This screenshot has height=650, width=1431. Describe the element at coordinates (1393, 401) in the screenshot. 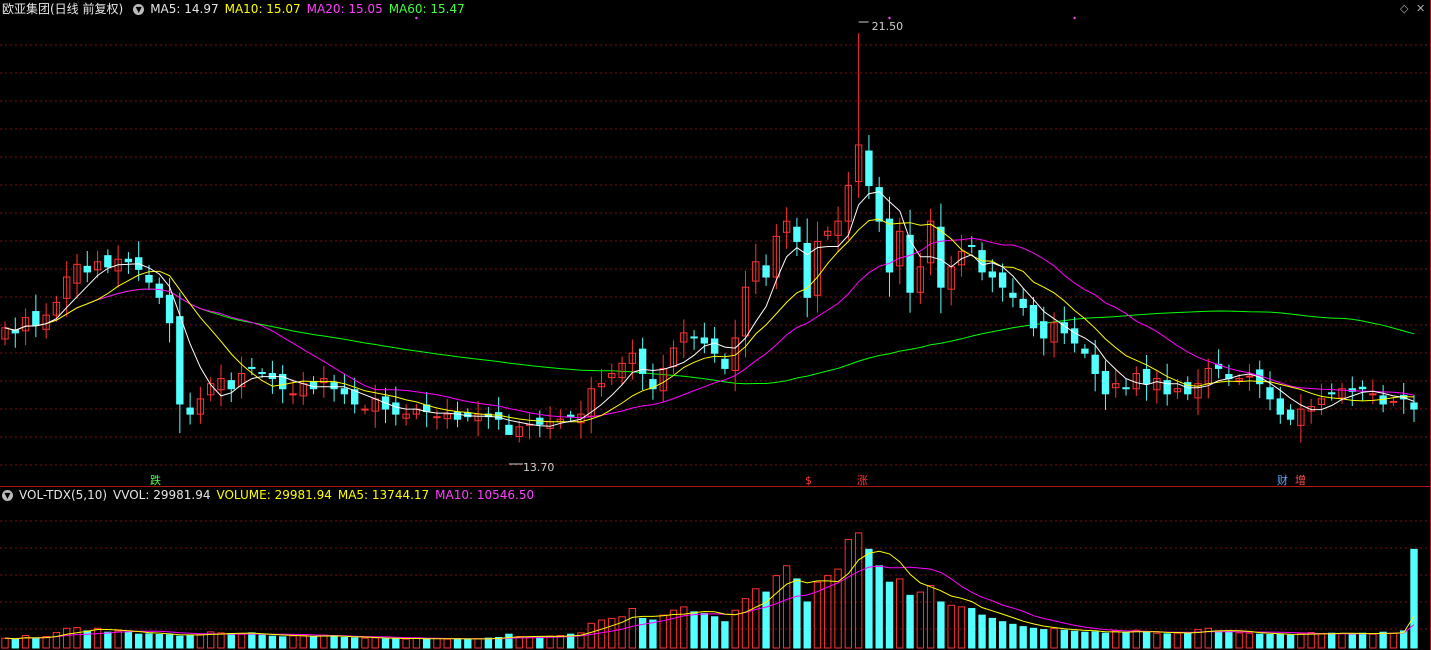

I see `up-candle` at that location.